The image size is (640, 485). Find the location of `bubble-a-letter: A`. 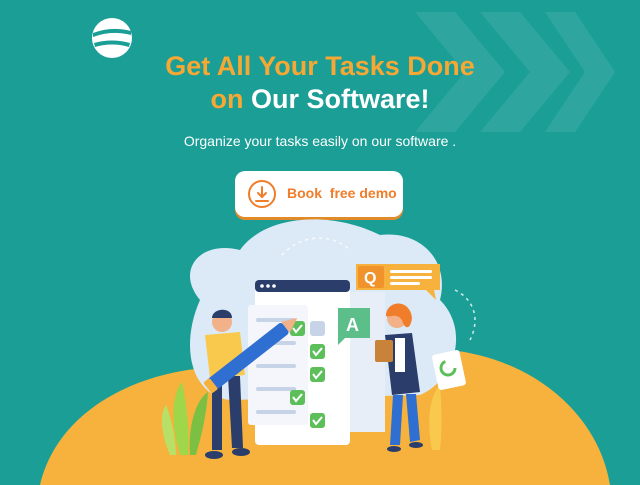

bubble-a-letter: A is located at coordinates (352, 325).